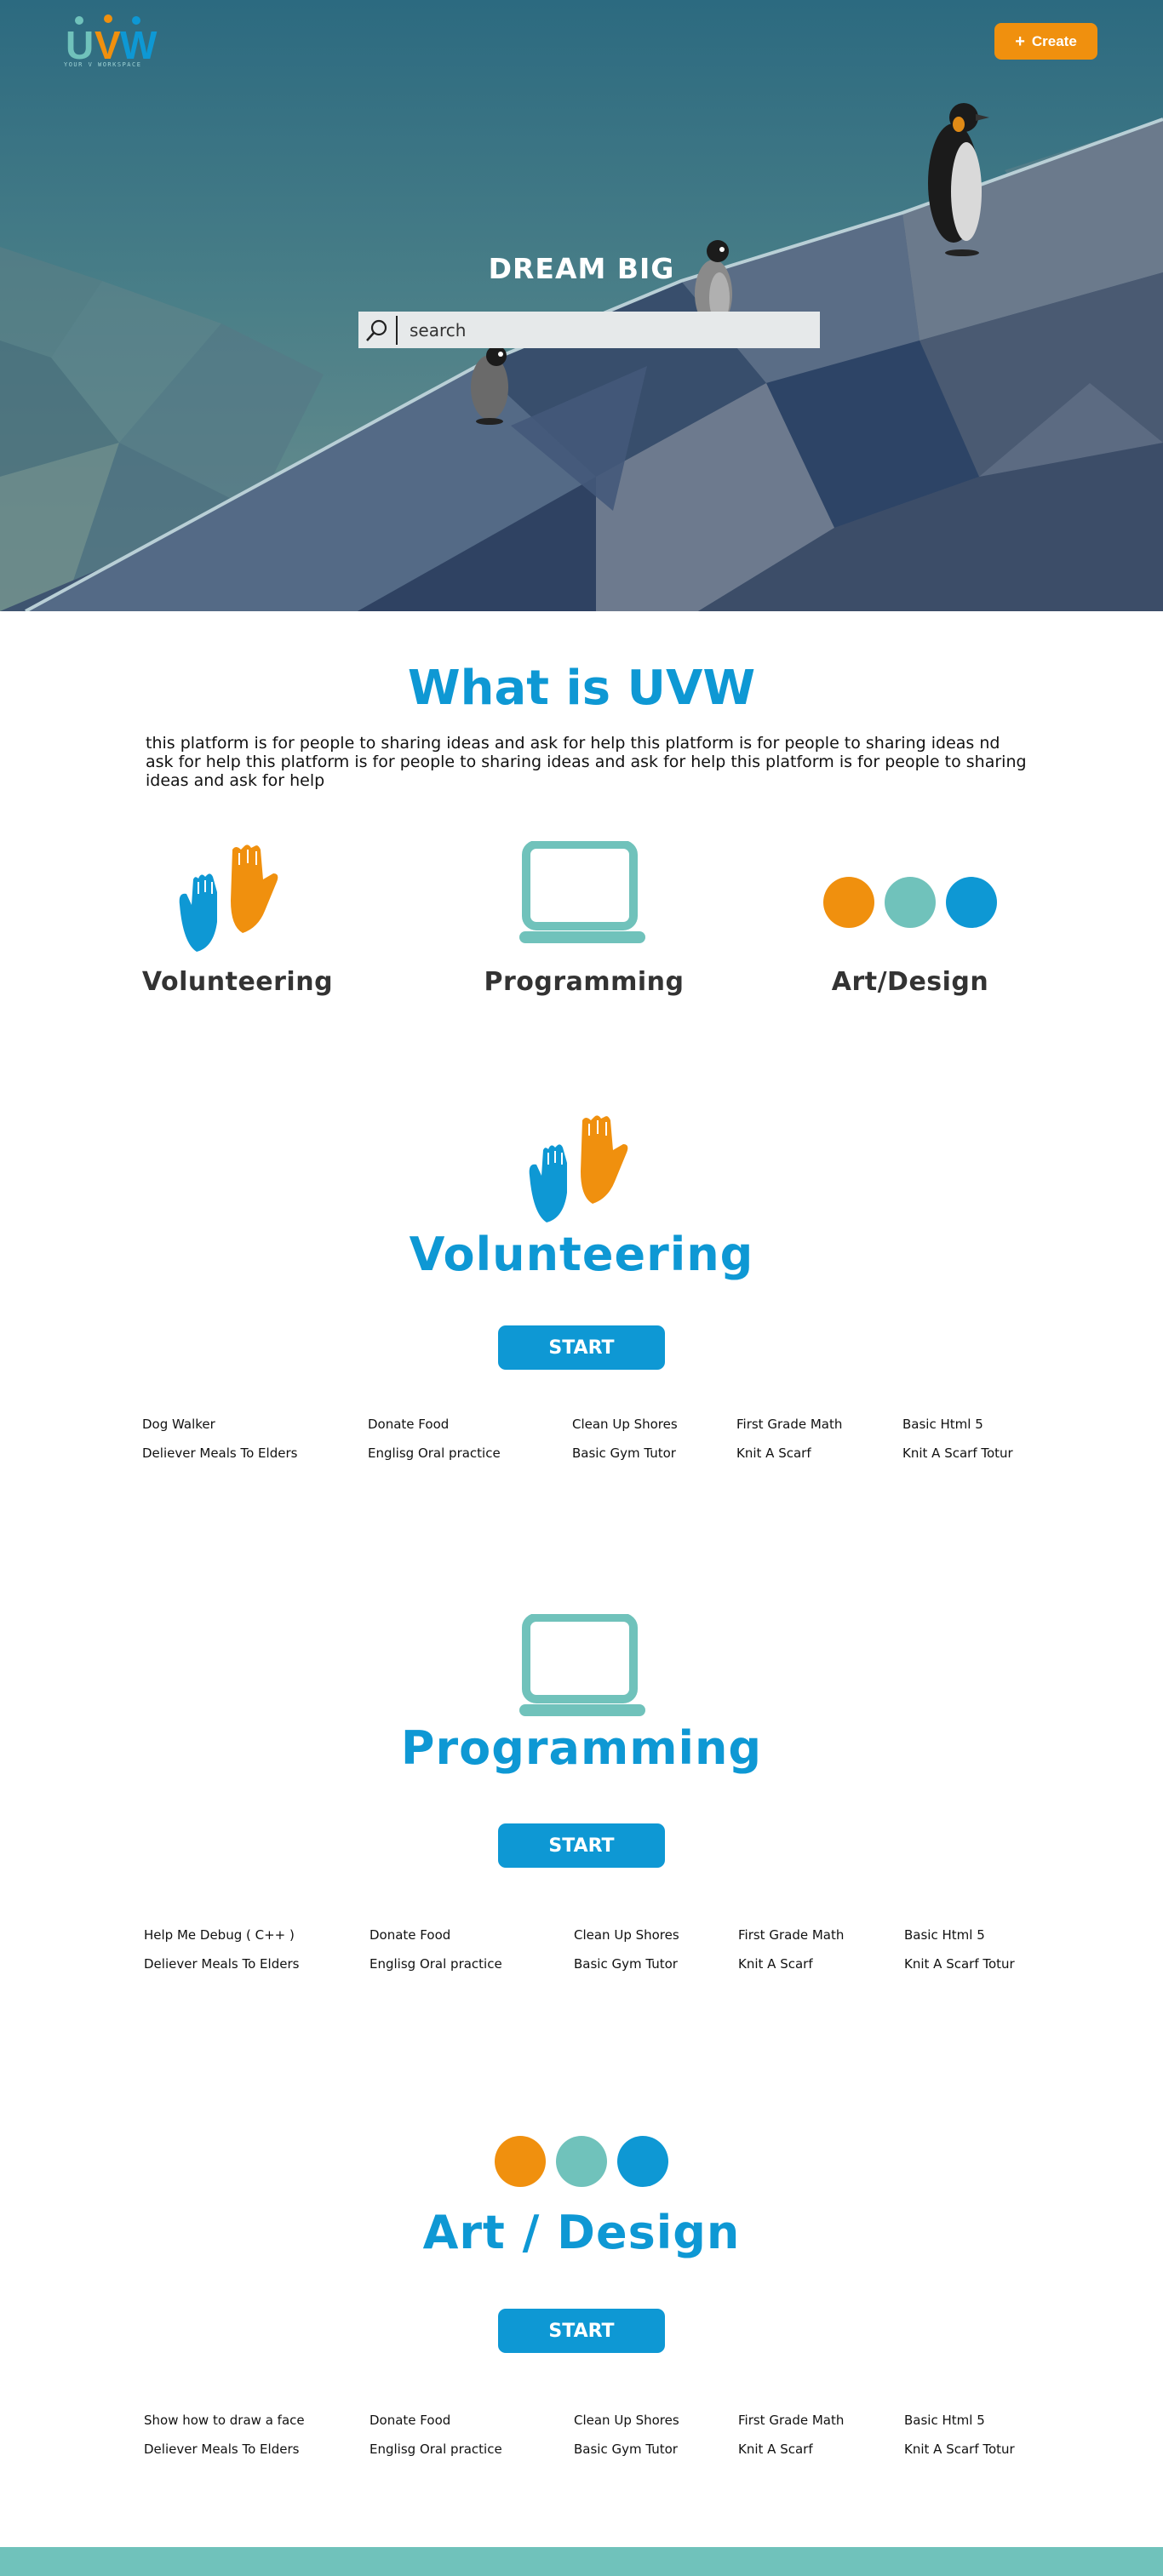 This screenshot has height=2576, width=1163. I want to click on volunteering-title: Volunteering, so click(581, 1254).